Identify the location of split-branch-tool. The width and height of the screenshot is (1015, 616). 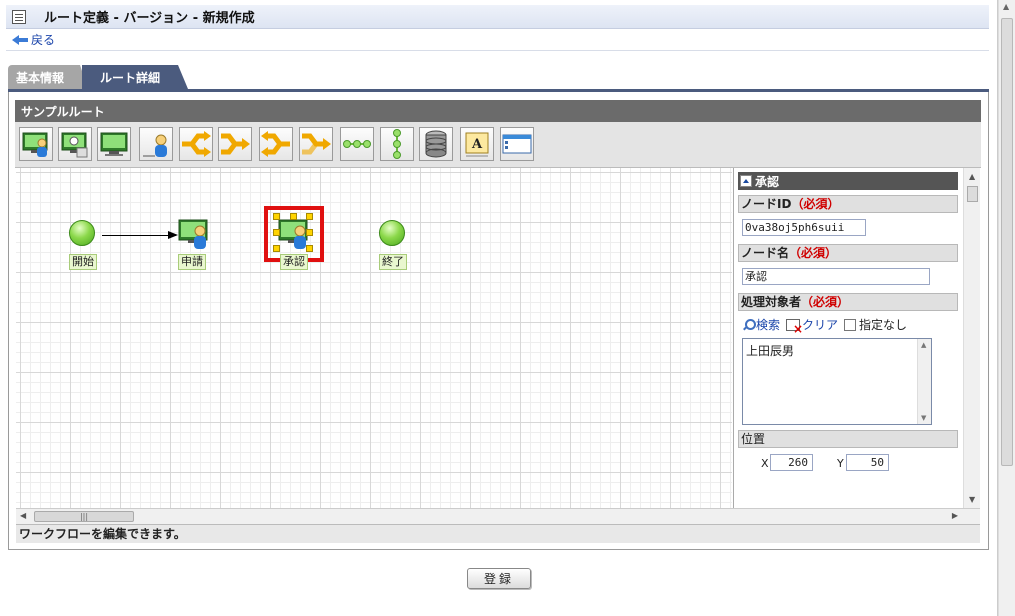
(196, 144).